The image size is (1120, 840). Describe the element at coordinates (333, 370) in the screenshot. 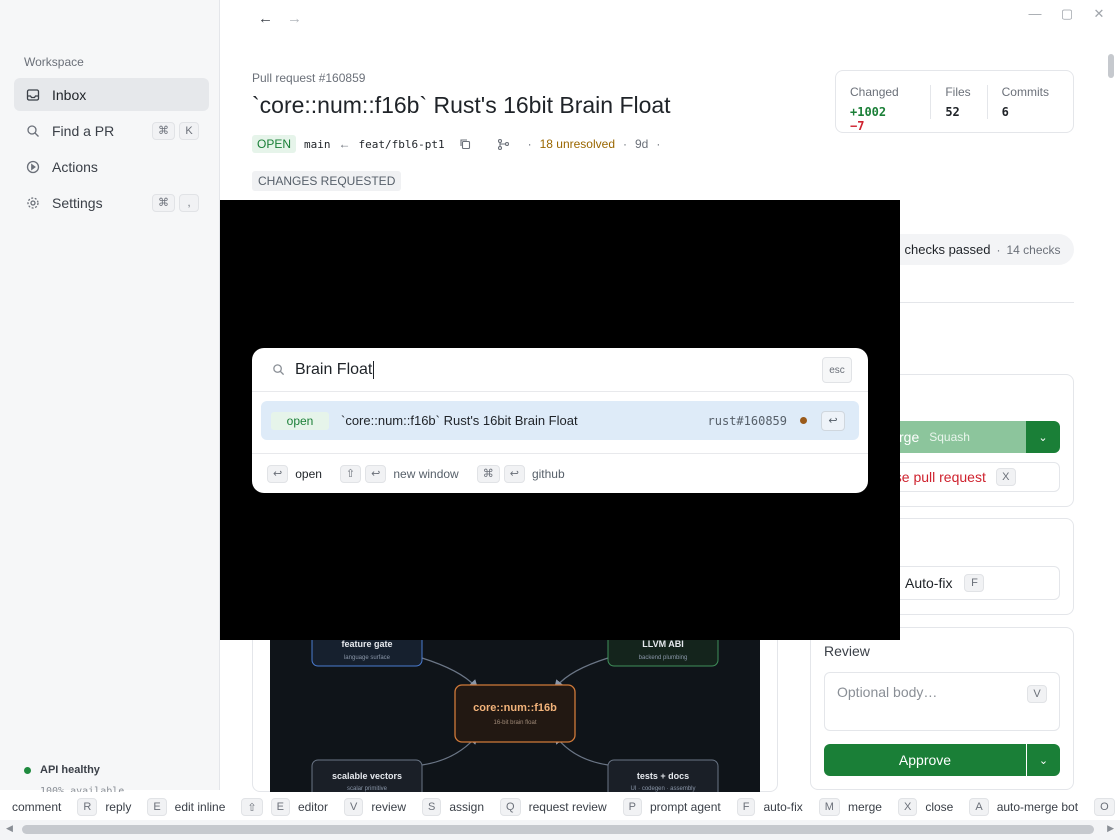

I see `search-input: Brain Float` at that location.